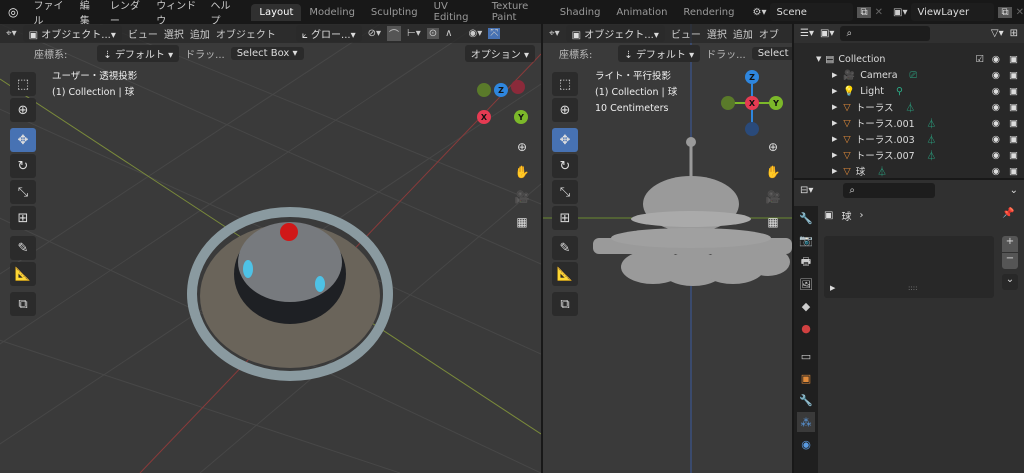 Image resolution: width=1024 pixels, height=473 pixels. I want to click on gizmo-y: Y, so click(776, 103).